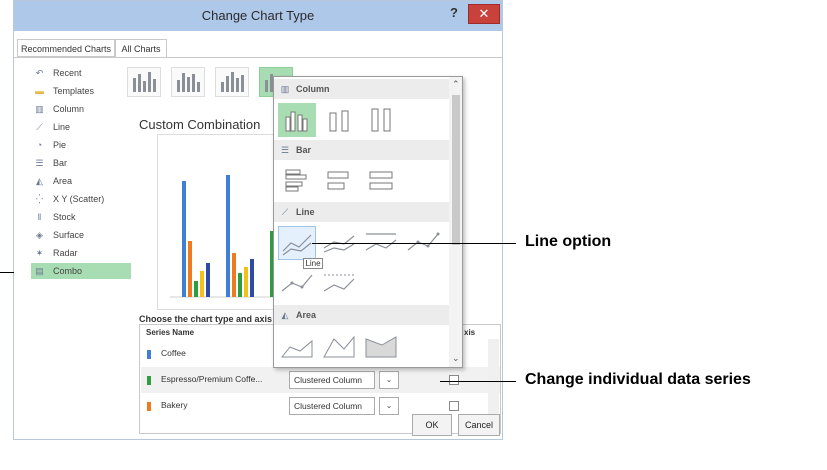 This screenshot has width=827, height=470. What do you see at coordinates (81, 253) in the screenshot?
I see `sidebar-item-radar: ✶ Radar` at bounding box center [81, 253].